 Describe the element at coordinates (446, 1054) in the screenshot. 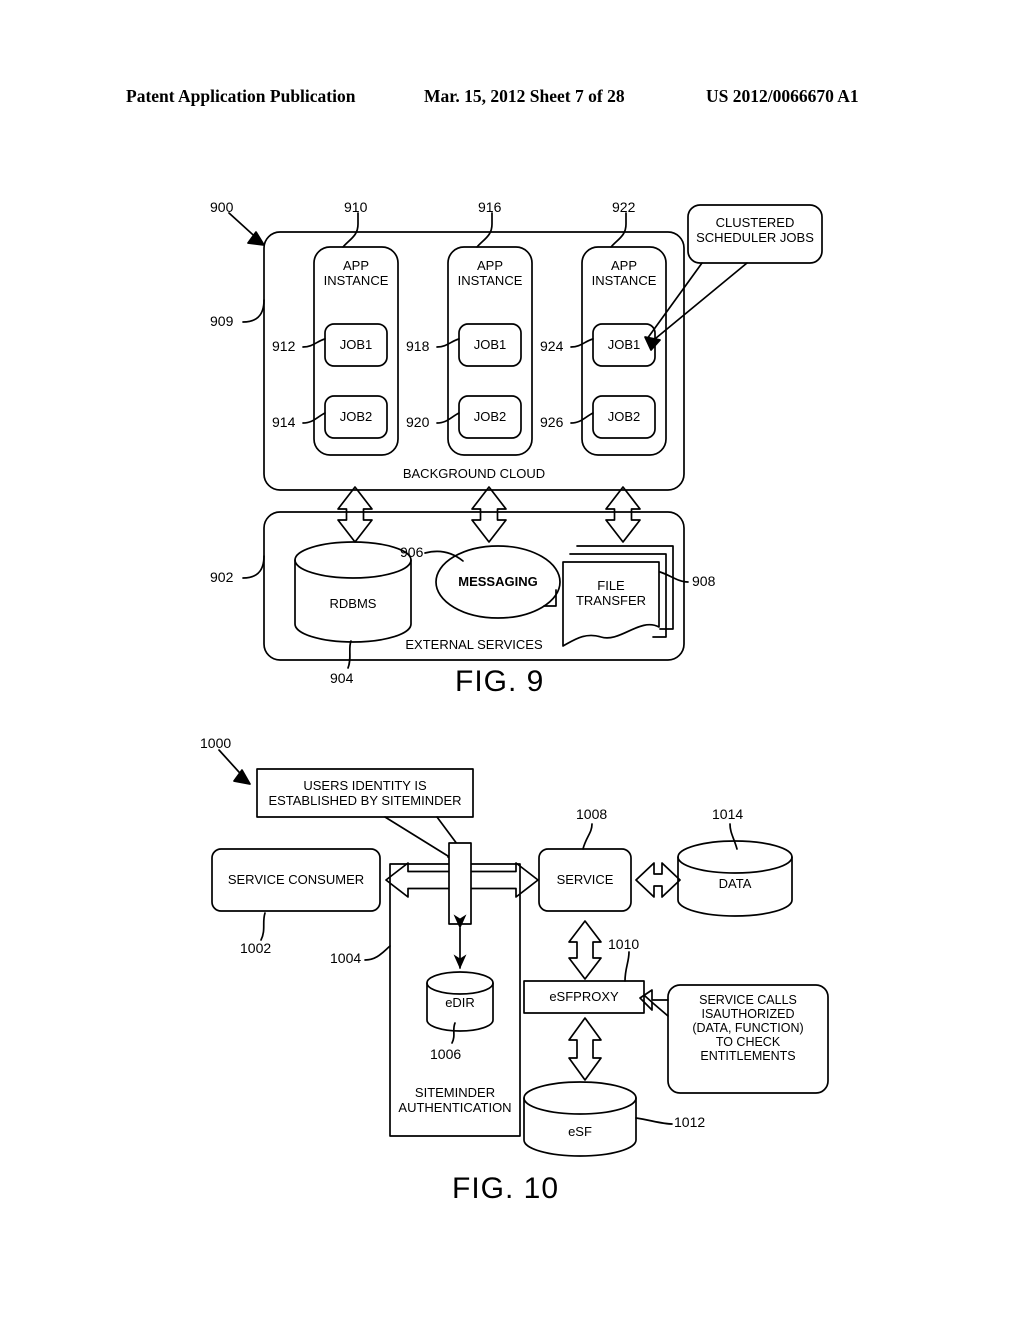

I see `refnum-1006: 1006` at that location.